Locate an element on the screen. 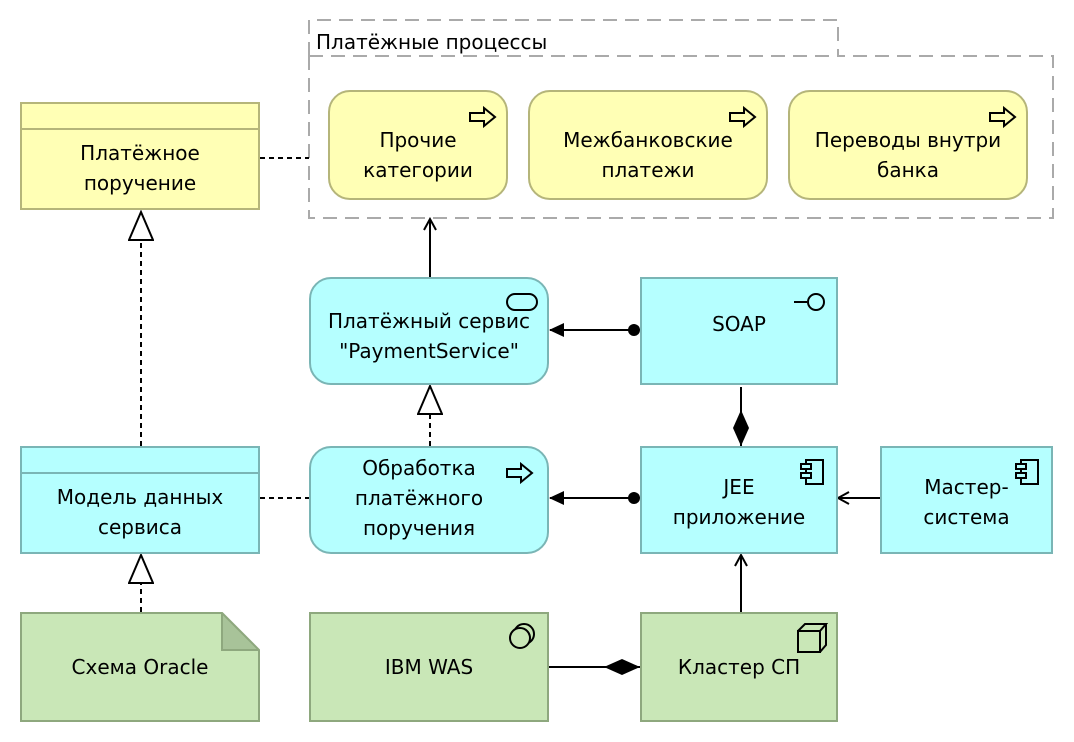  technology-node: Кластер СП is located at coordinates (739, 667).